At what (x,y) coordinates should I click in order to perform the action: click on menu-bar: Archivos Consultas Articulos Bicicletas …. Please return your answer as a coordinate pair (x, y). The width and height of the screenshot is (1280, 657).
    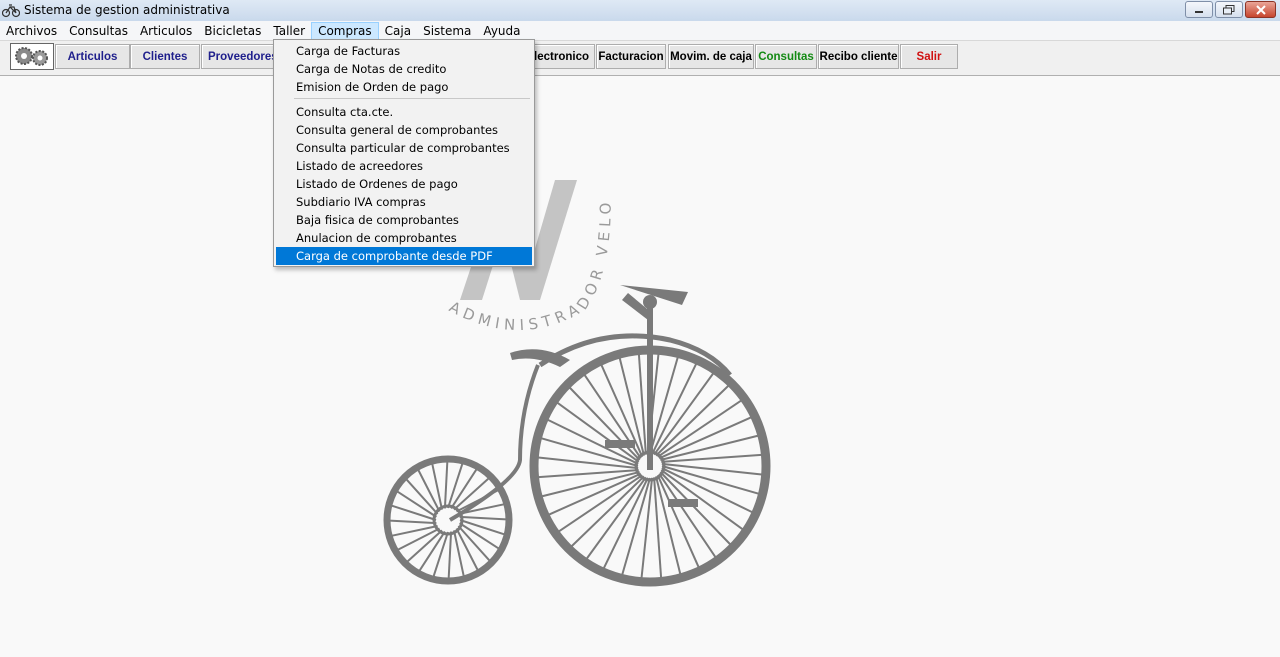
    Looking at the image, I should click on (640, 31).